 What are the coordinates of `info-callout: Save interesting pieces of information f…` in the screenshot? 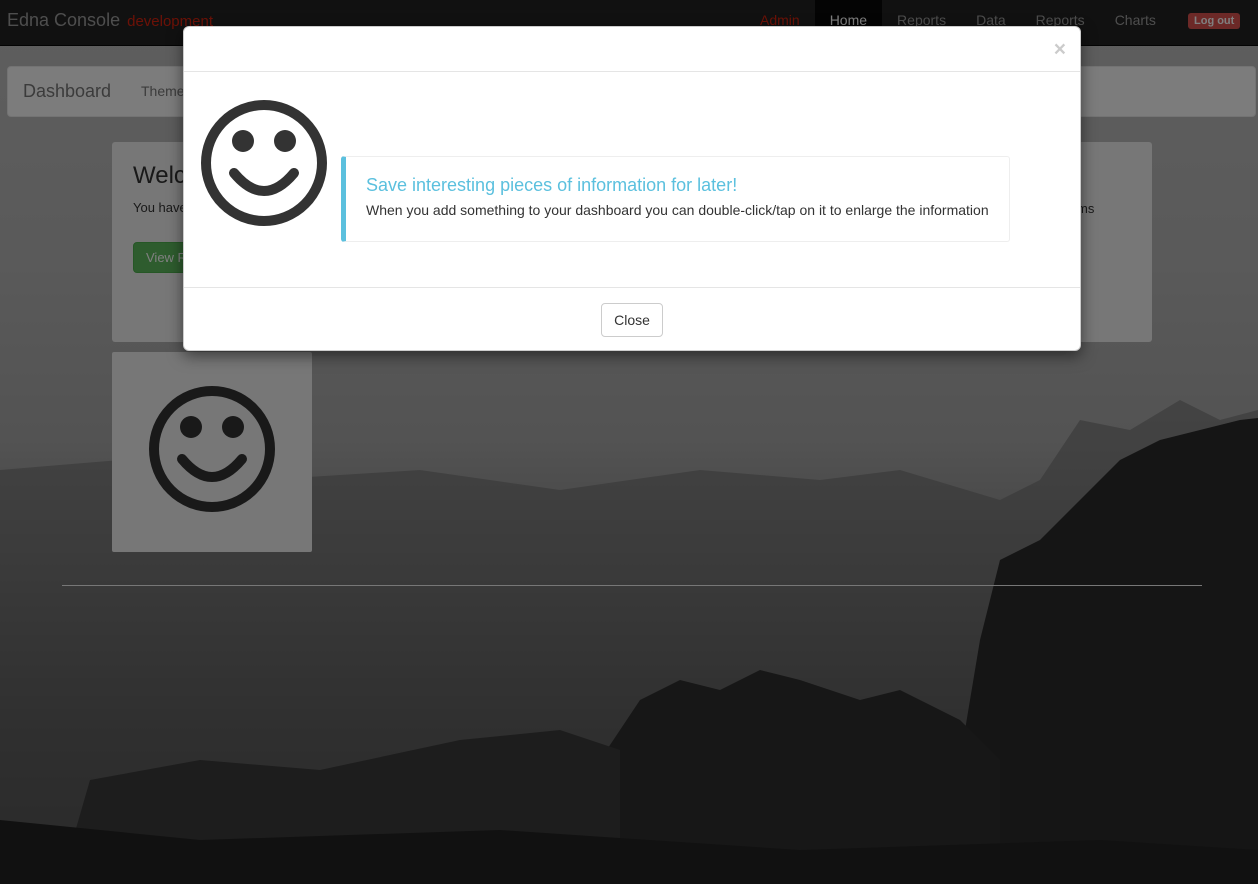 It's located at (675, 199).